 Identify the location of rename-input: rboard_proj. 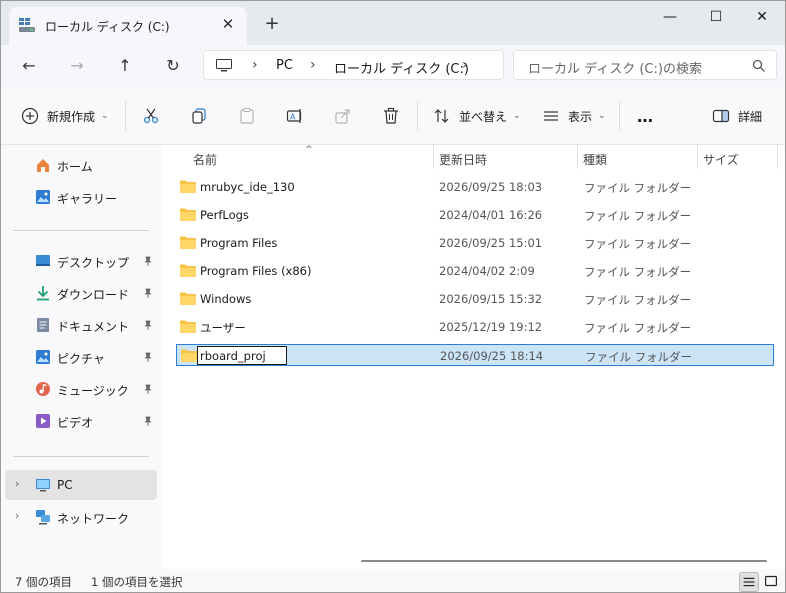
(242, 355).